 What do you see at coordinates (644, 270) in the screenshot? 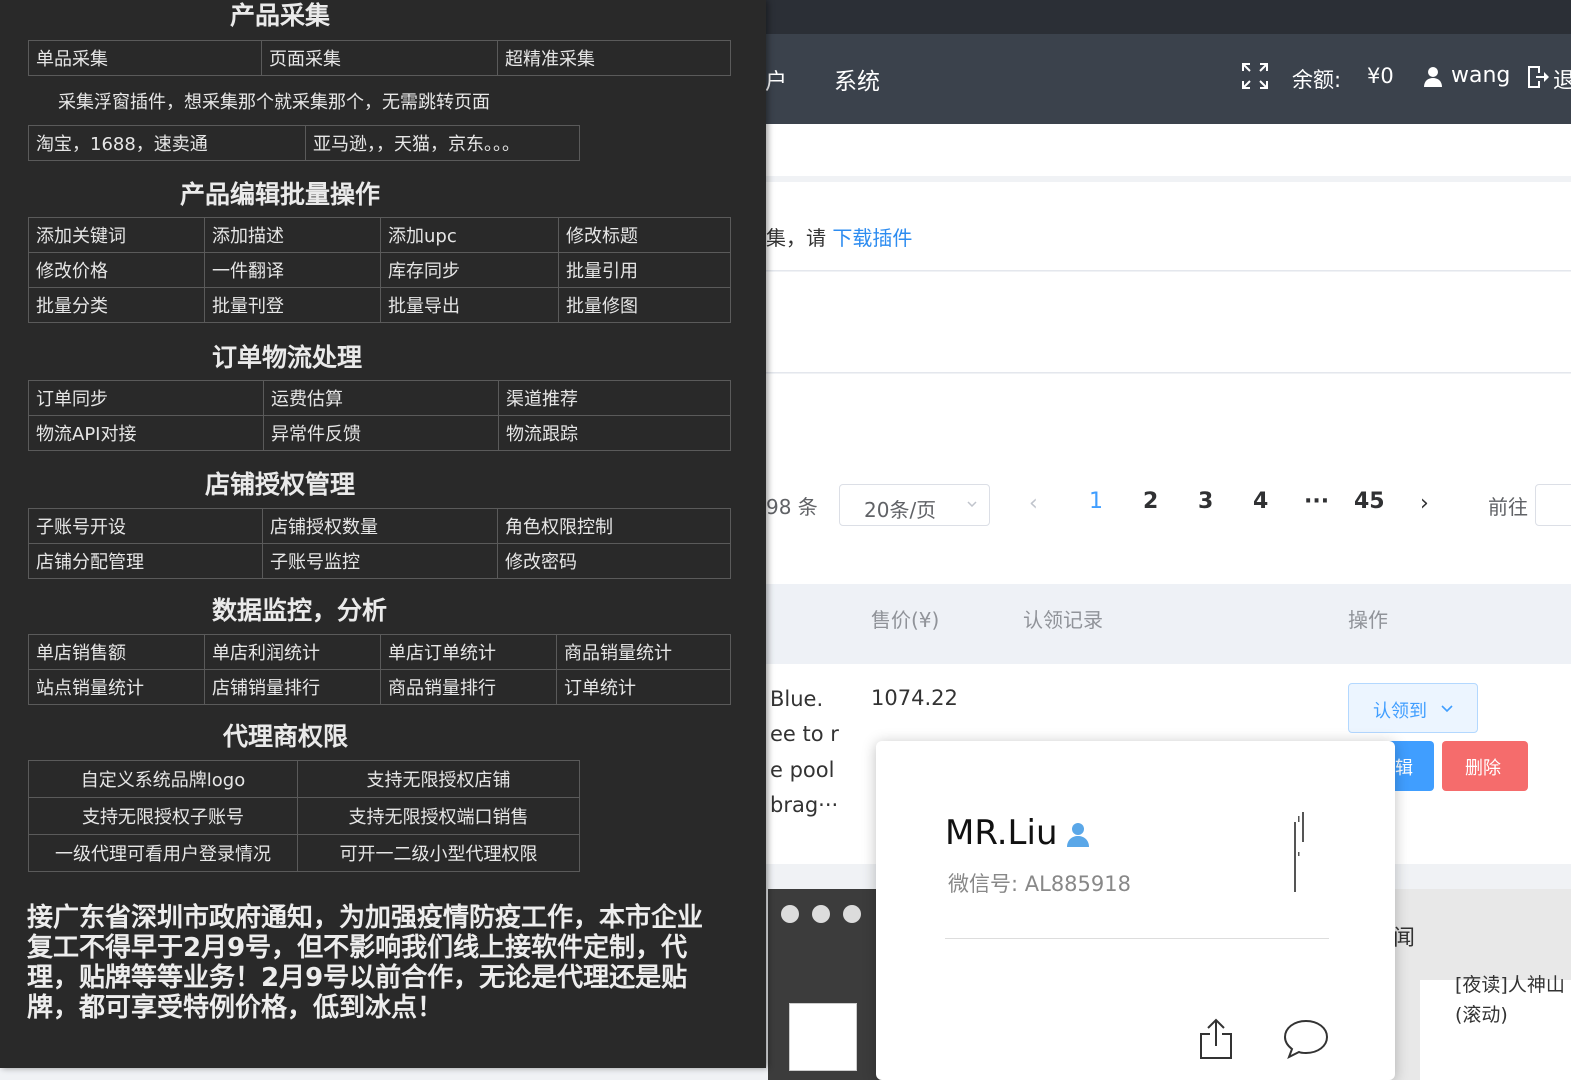
I see `feature-cell: 批量引用` at bounding box center [644, 270].